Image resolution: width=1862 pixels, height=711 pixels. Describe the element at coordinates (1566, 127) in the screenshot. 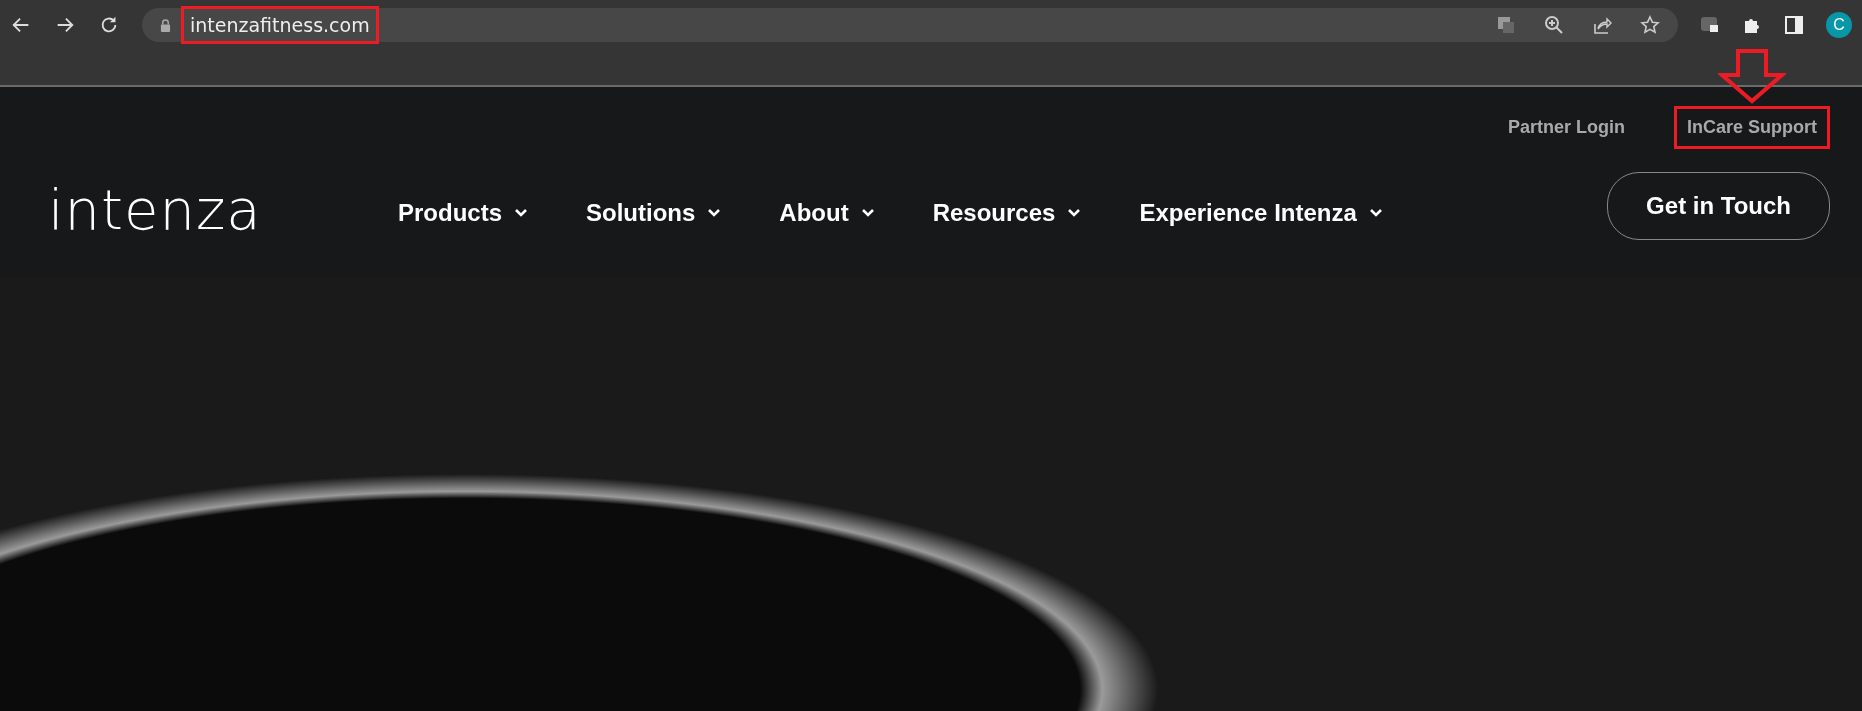

I see `header-link: Partner Login` at that location.